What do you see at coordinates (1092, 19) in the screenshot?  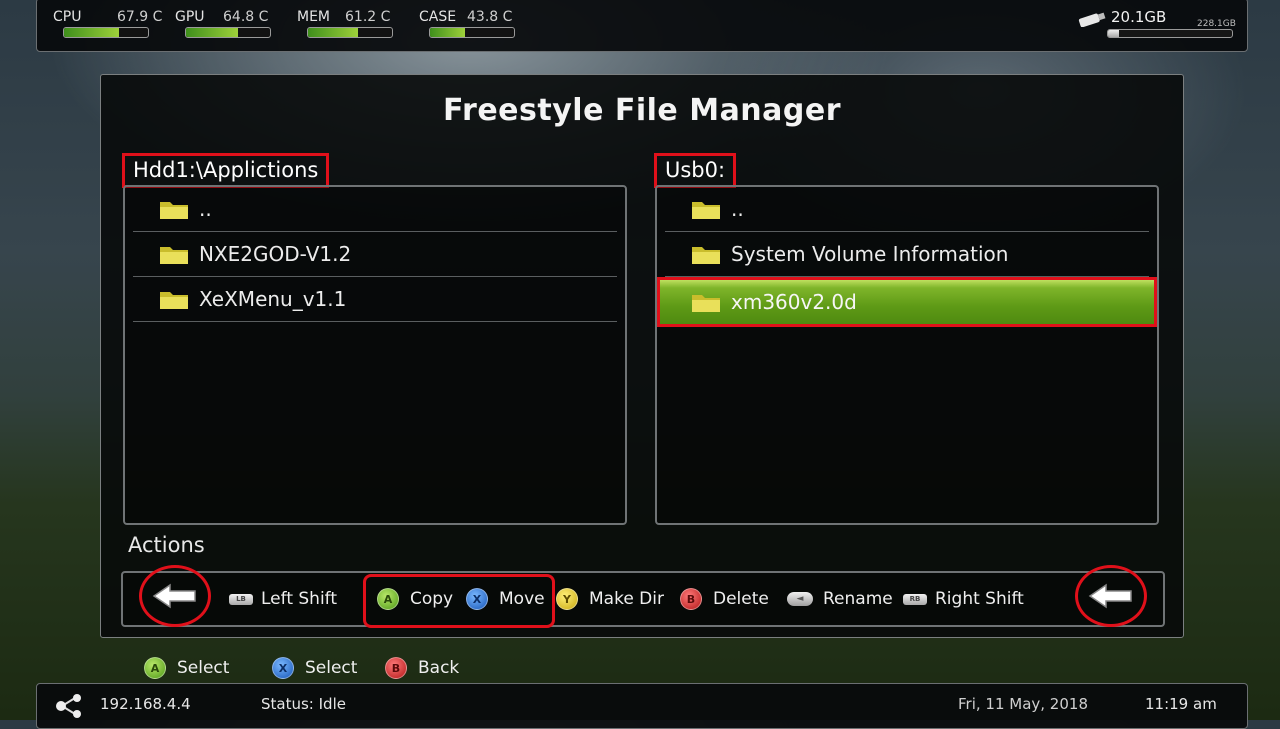 I see `usb-drive-icon` at bounding box center [1092, 19].